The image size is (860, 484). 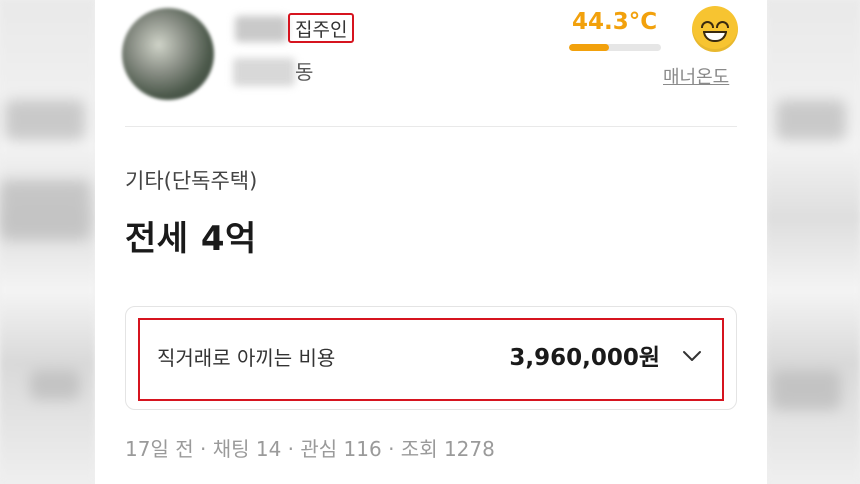 I want to click on listing-meta: 17일 전 · 채팅 14 · 관심 116 · 조회 1278, so click(x=310, y=449).